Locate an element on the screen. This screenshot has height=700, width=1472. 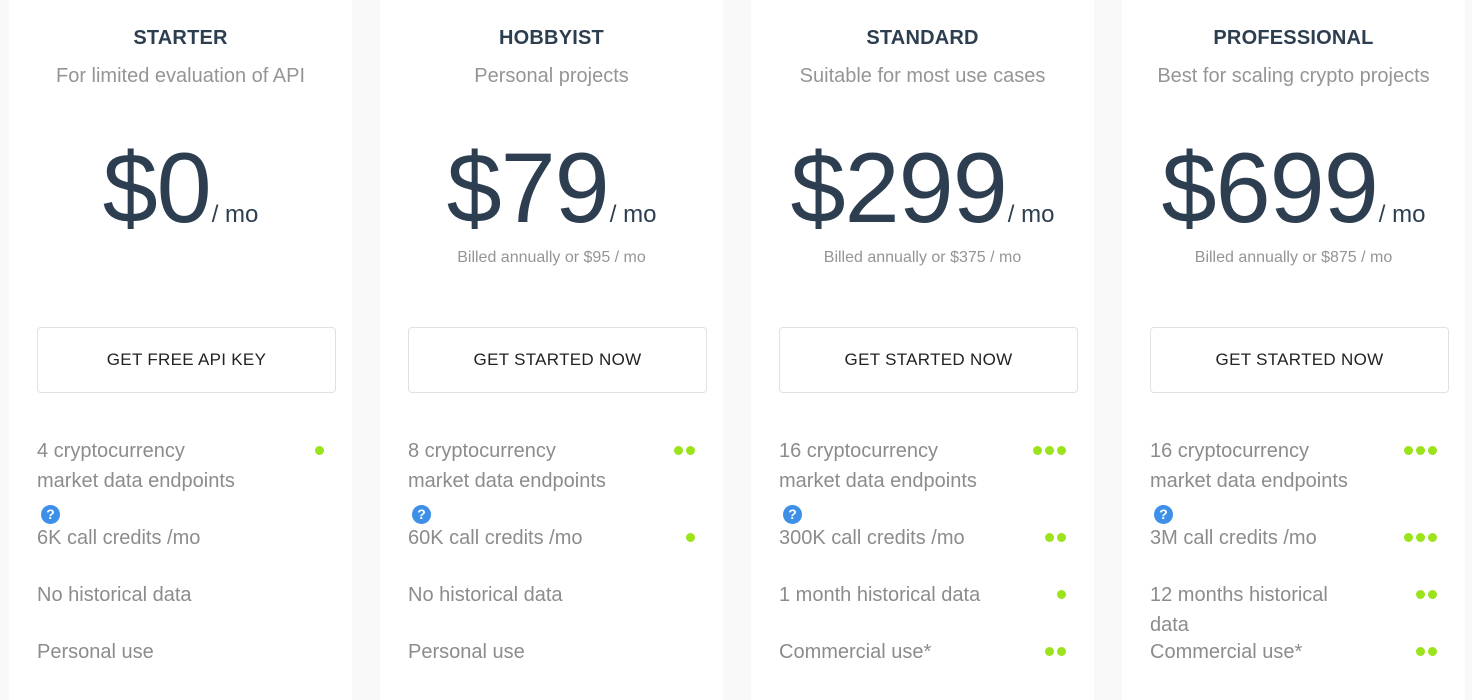
feature-text: 60K call credits /mo is located at coordinates (495, 538).